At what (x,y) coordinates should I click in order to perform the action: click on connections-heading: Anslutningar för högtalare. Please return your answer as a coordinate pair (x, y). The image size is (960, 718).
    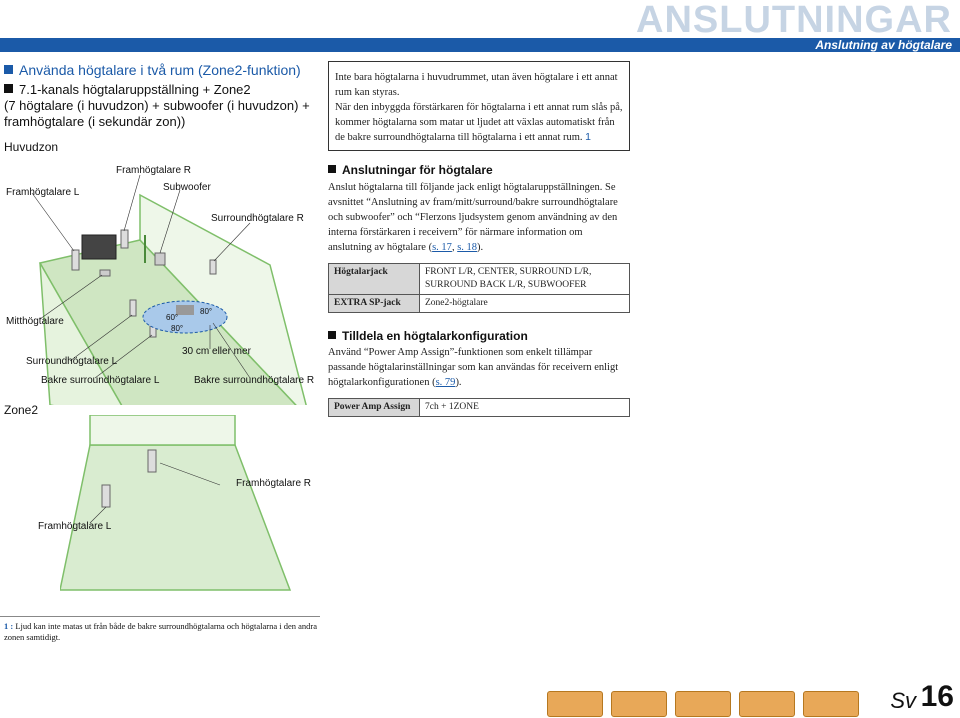
    Looking at the image, I should click on (410, 170).